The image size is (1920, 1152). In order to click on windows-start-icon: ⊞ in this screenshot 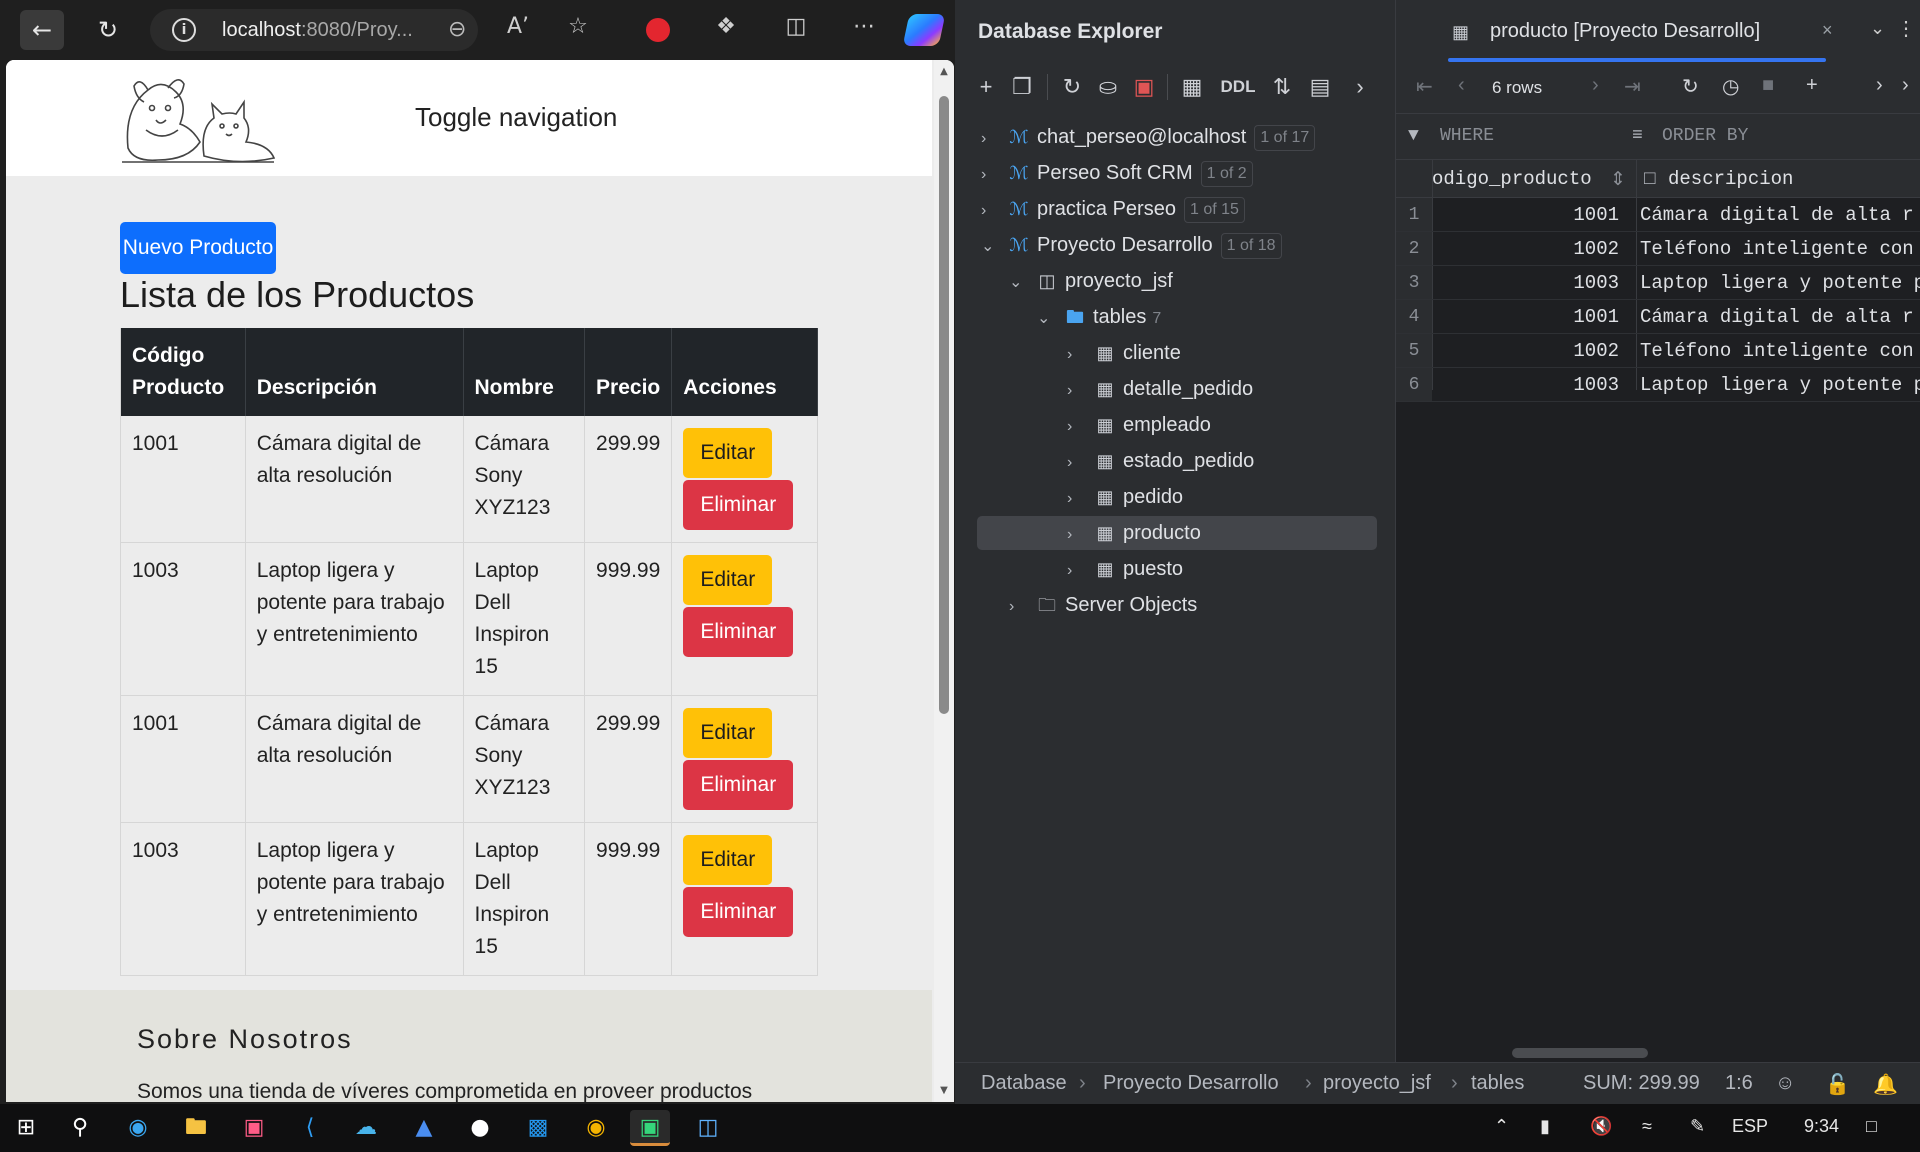, I will do `click(26, 1128)`.